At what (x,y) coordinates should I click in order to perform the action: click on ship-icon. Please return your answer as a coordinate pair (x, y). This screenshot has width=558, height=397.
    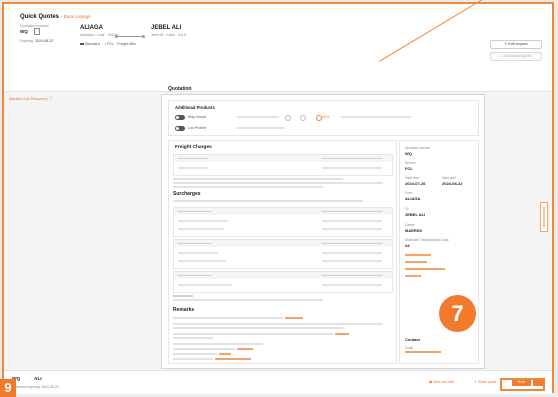
    Looking at the image, I should click on (82, 44).